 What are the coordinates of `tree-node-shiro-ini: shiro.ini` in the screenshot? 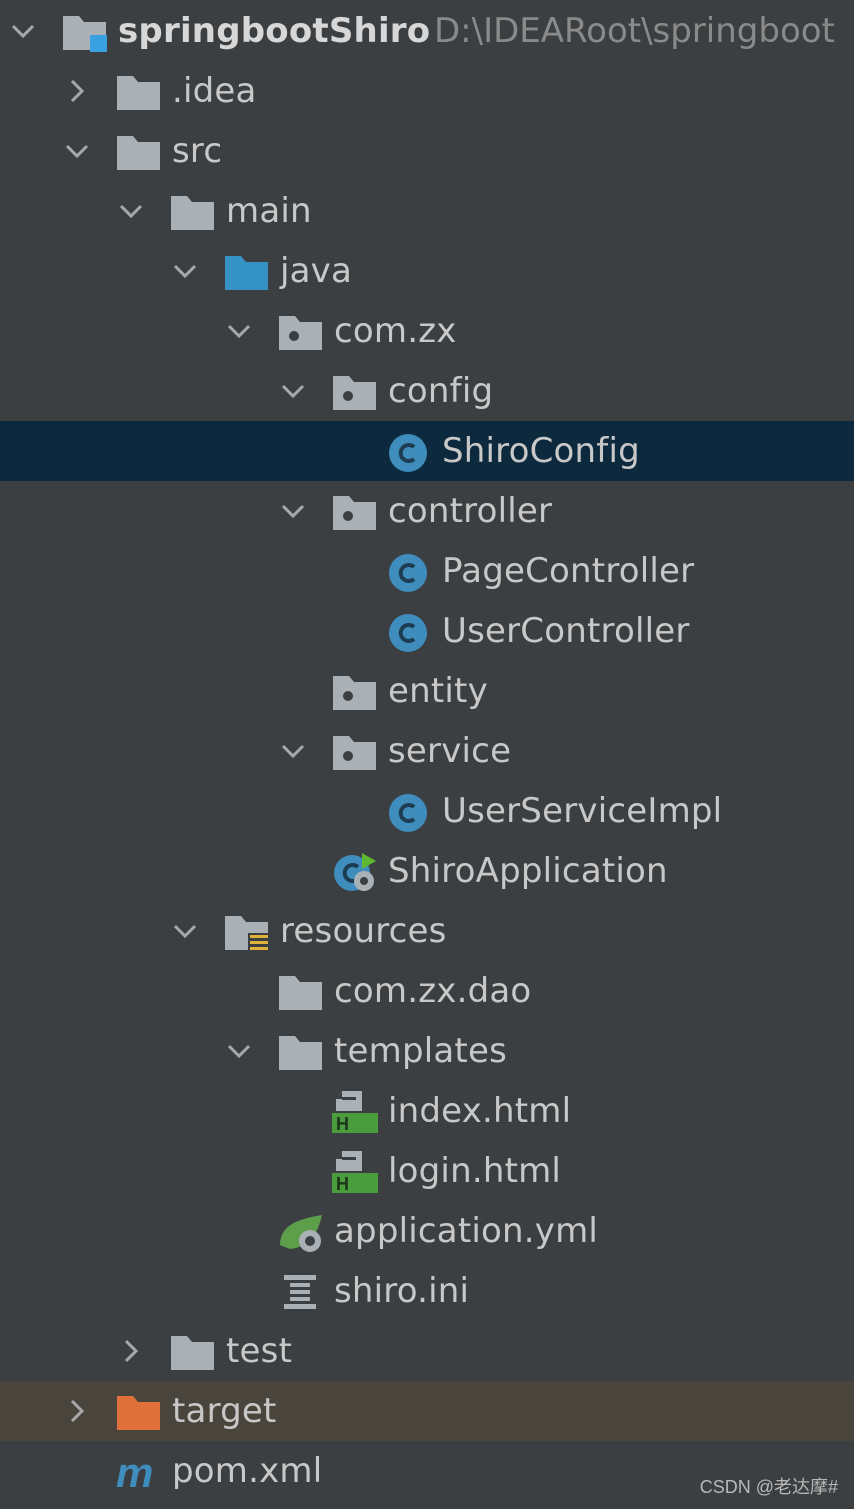 It's located at (427, 1291).